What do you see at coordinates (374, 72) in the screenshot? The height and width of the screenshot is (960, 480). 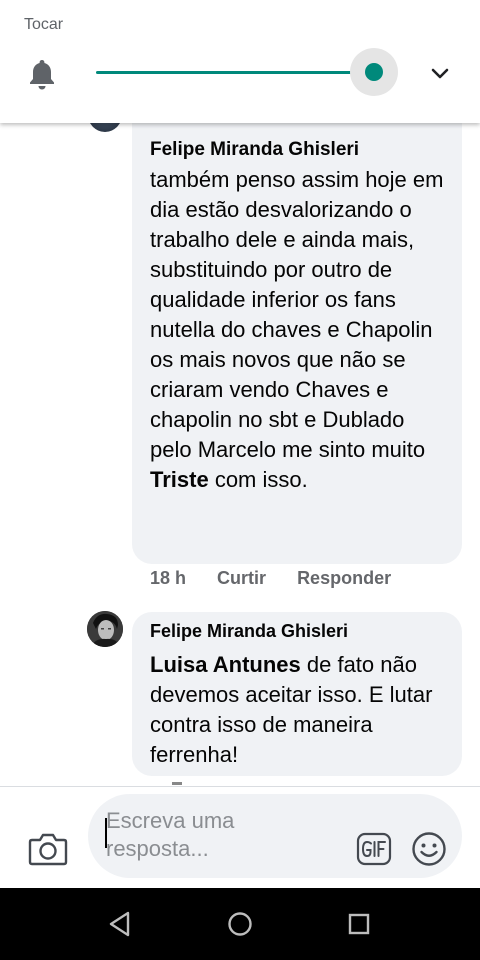 I see `volume-slider-thumb` at bounding box center [374, 72].